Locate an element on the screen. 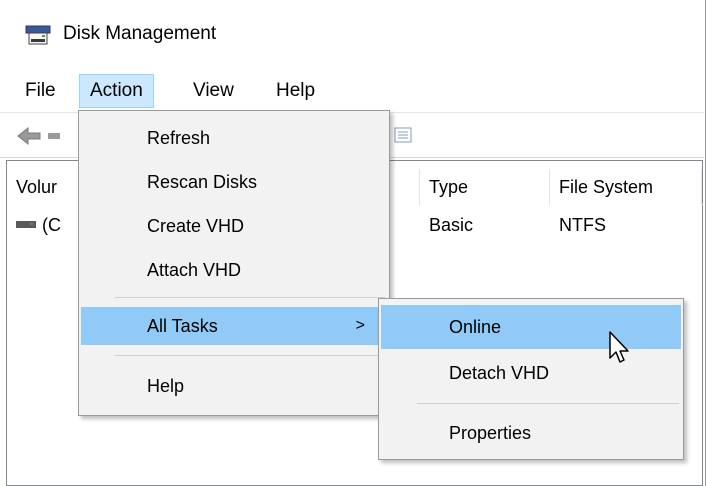 Image resolution: width=706 pixels, height=486 pixels. menu-item-refresh: Refresh is located at coordinates (234, 138).